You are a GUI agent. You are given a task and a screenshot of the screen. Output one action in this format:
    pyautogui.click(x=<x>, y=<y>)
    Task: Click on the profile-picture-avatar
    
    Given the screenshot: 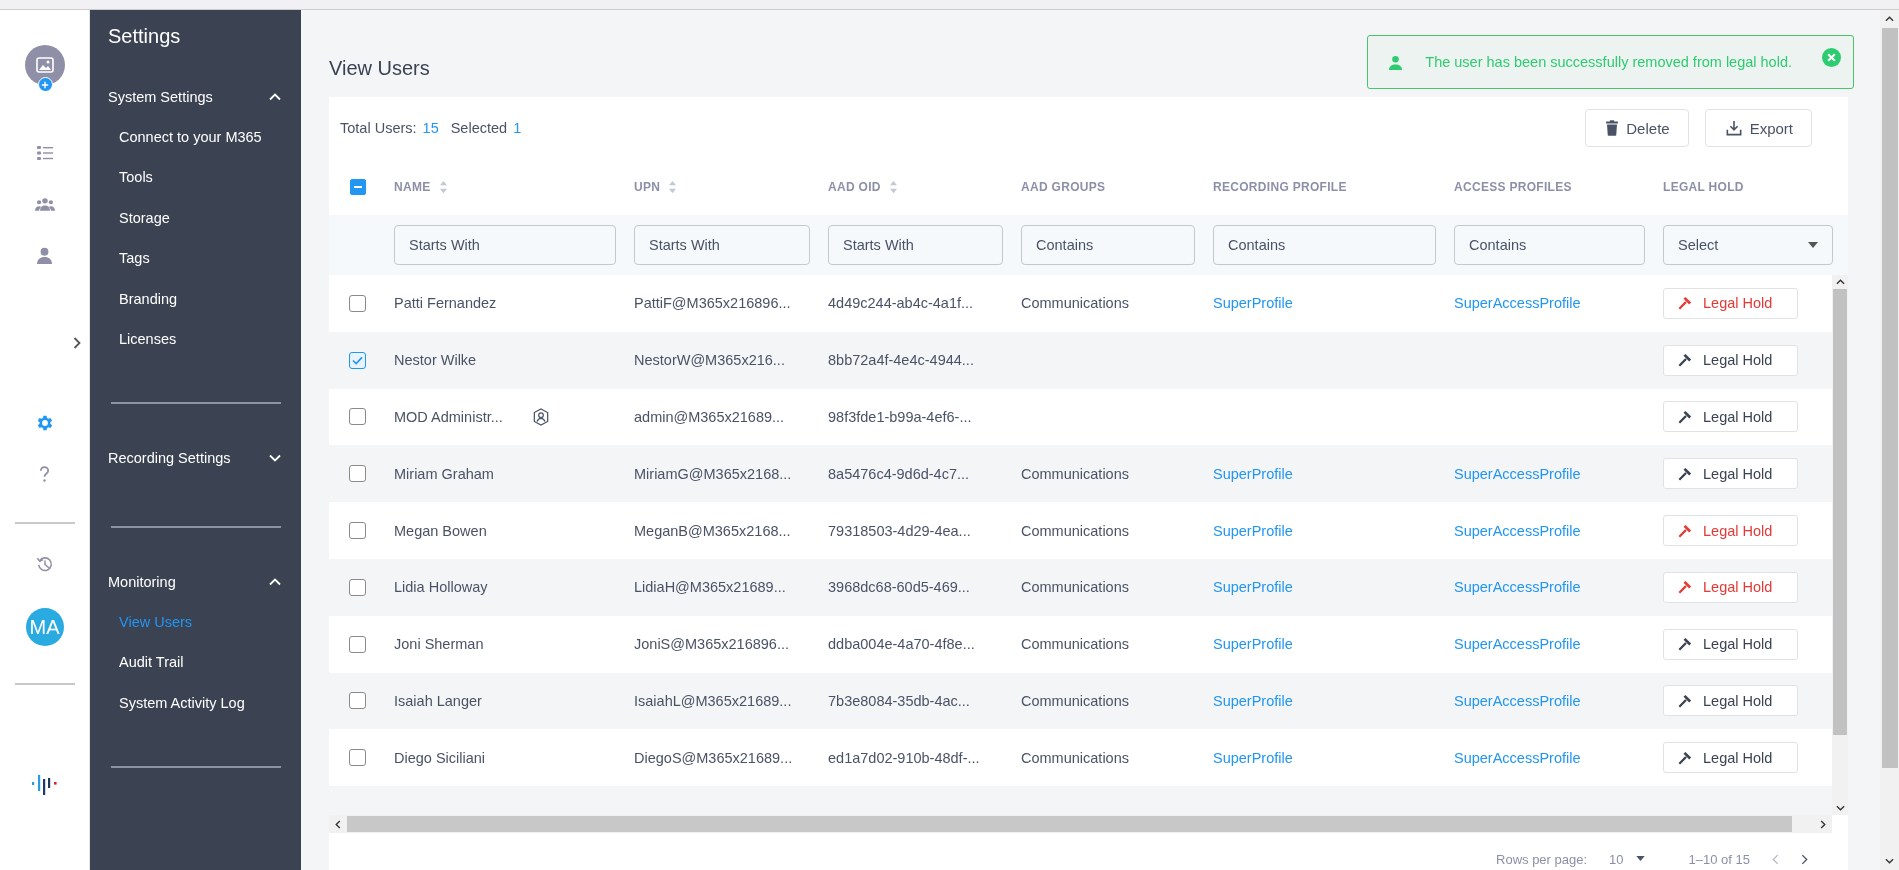 What is the action you would take?
    pyautogui.click(x=44, y=65)
    